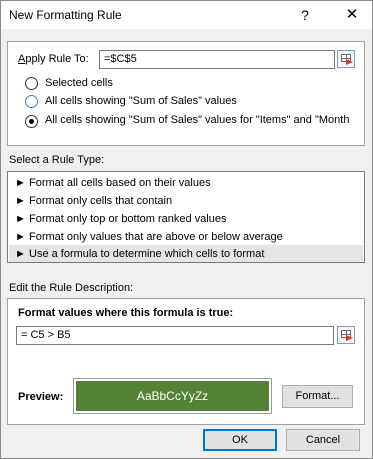 The image size is (373, 459). I want to click on close-icon: ✕, so click(352, 15).